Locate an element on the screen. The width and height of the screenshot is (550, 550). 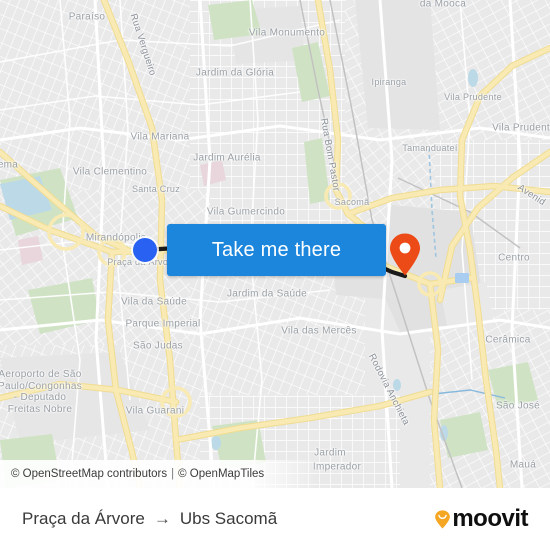
destination-marker is located at coordinates (405, 254).